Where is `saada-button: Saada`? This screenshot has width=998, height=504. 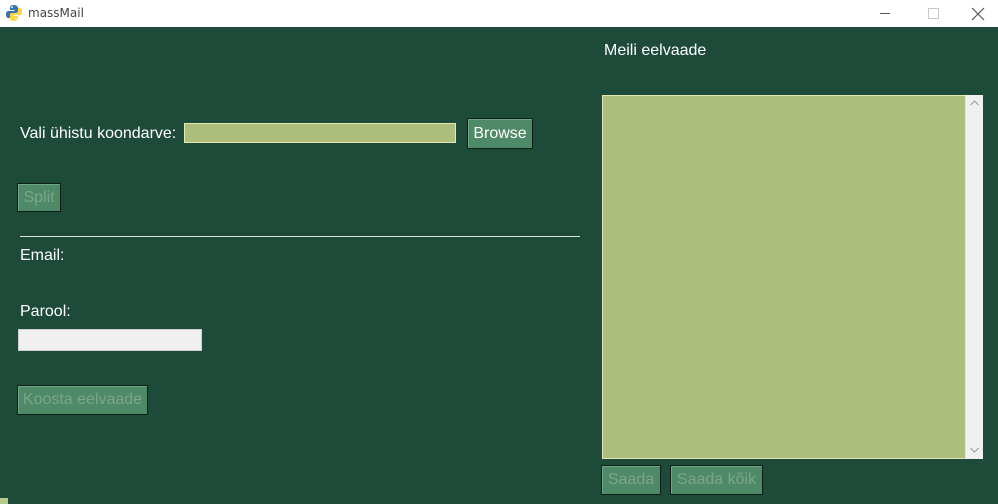
saada-button: Saada is located at coordinates (631, 480).